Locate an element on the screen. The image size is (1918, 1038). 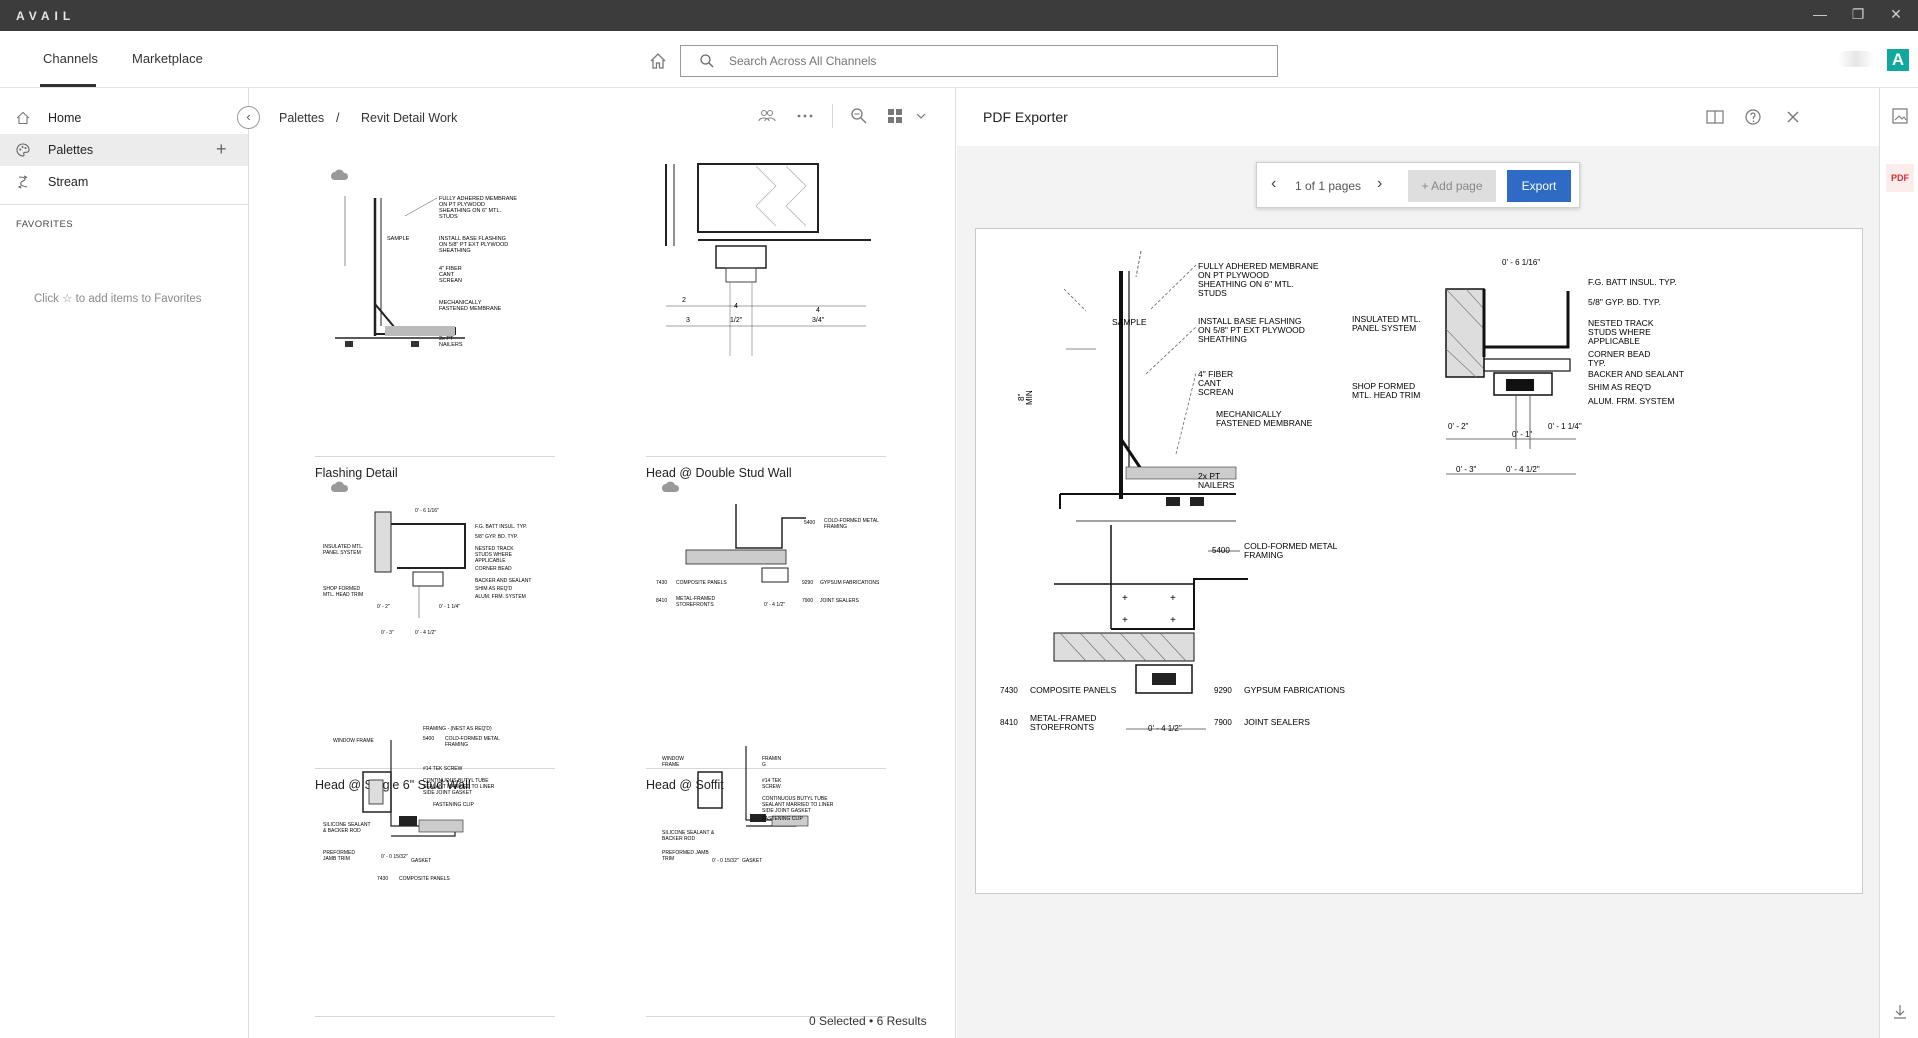
minimize-icon: — is located at coordinates (1820, 14).